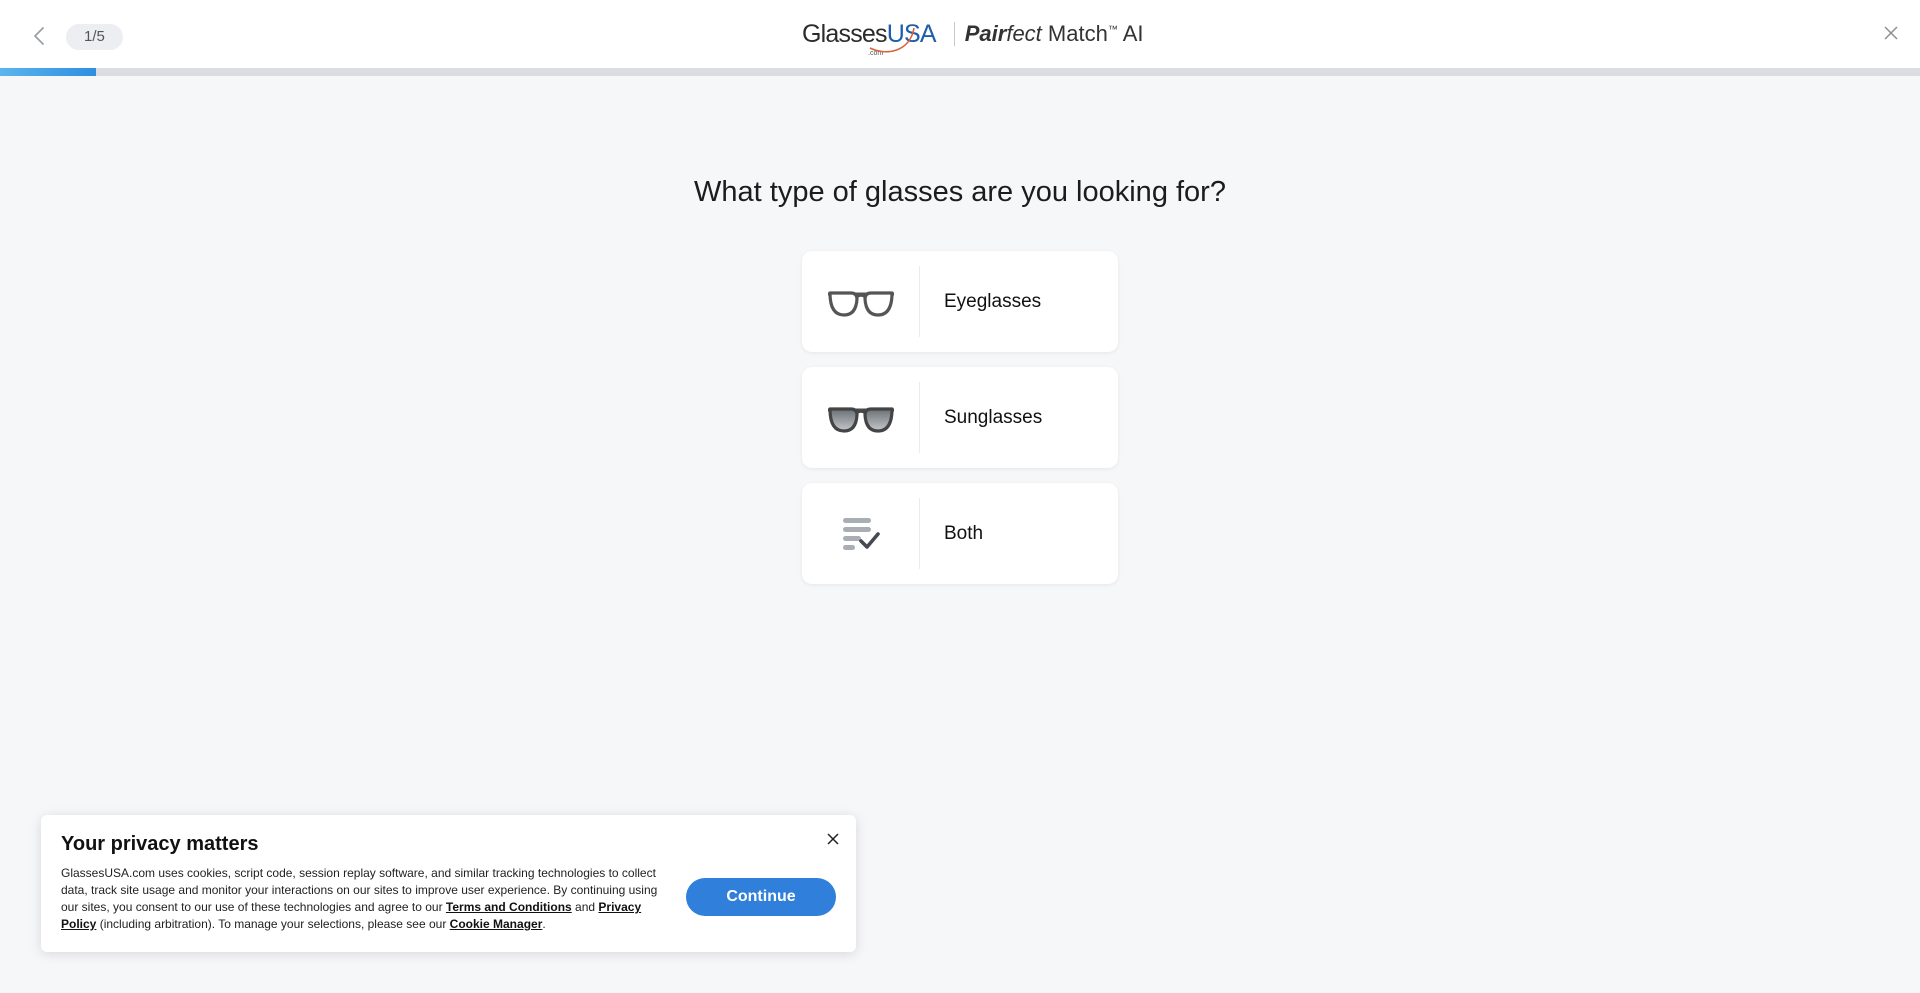 The width and height of the screenshot is (1920, 993). What do you see at coordinates (960, 72) in the screenshot?
I see `progress-bar` at bounding box center [960, 72].